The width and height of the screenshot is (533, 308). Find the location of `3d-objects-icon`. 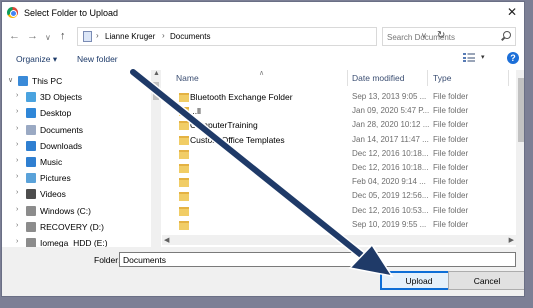

3d-objects-icon is located at coordinates (31, 97).